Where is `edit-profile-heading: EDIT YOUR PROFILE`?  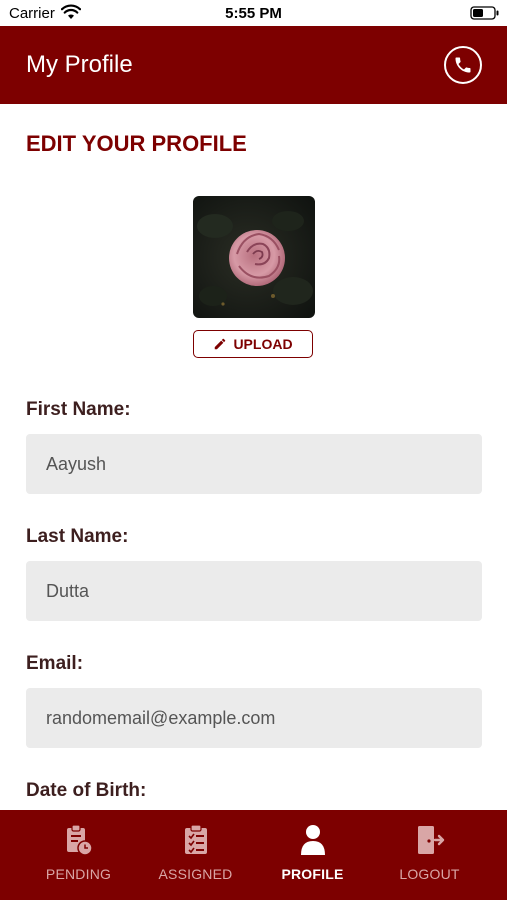 edit-profile-heading: EDIT YOUR PROFILE is located at coordinates (136, 143).